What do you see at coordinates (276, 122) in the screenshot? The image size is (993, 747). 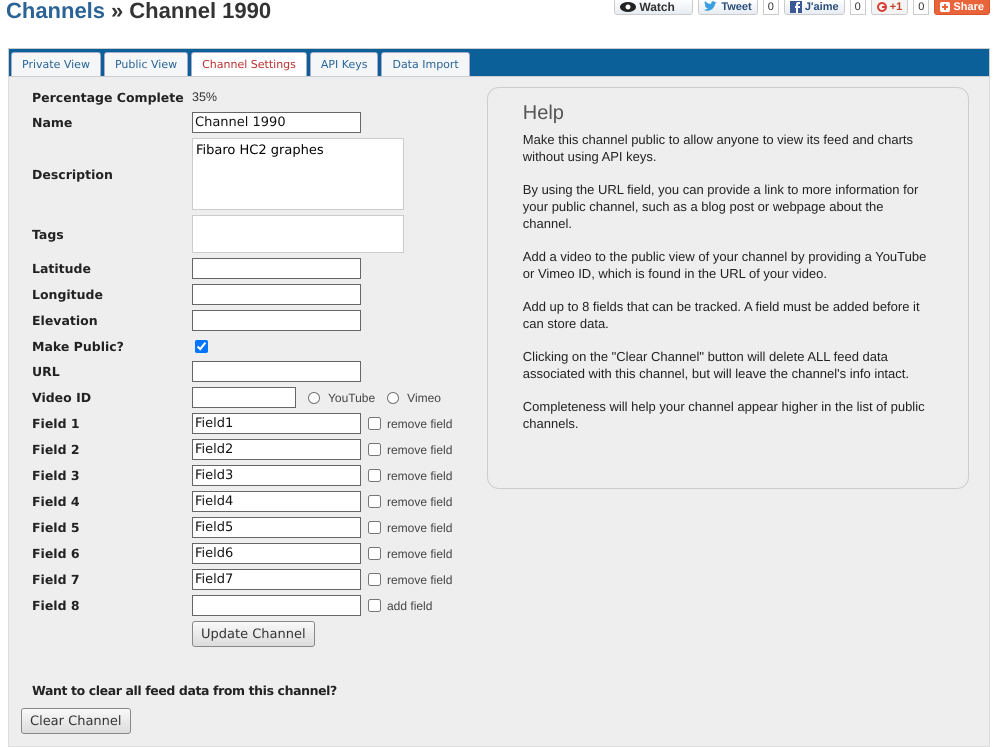 I see `text-field: Channel 1990` at bounding box center [276, 122].